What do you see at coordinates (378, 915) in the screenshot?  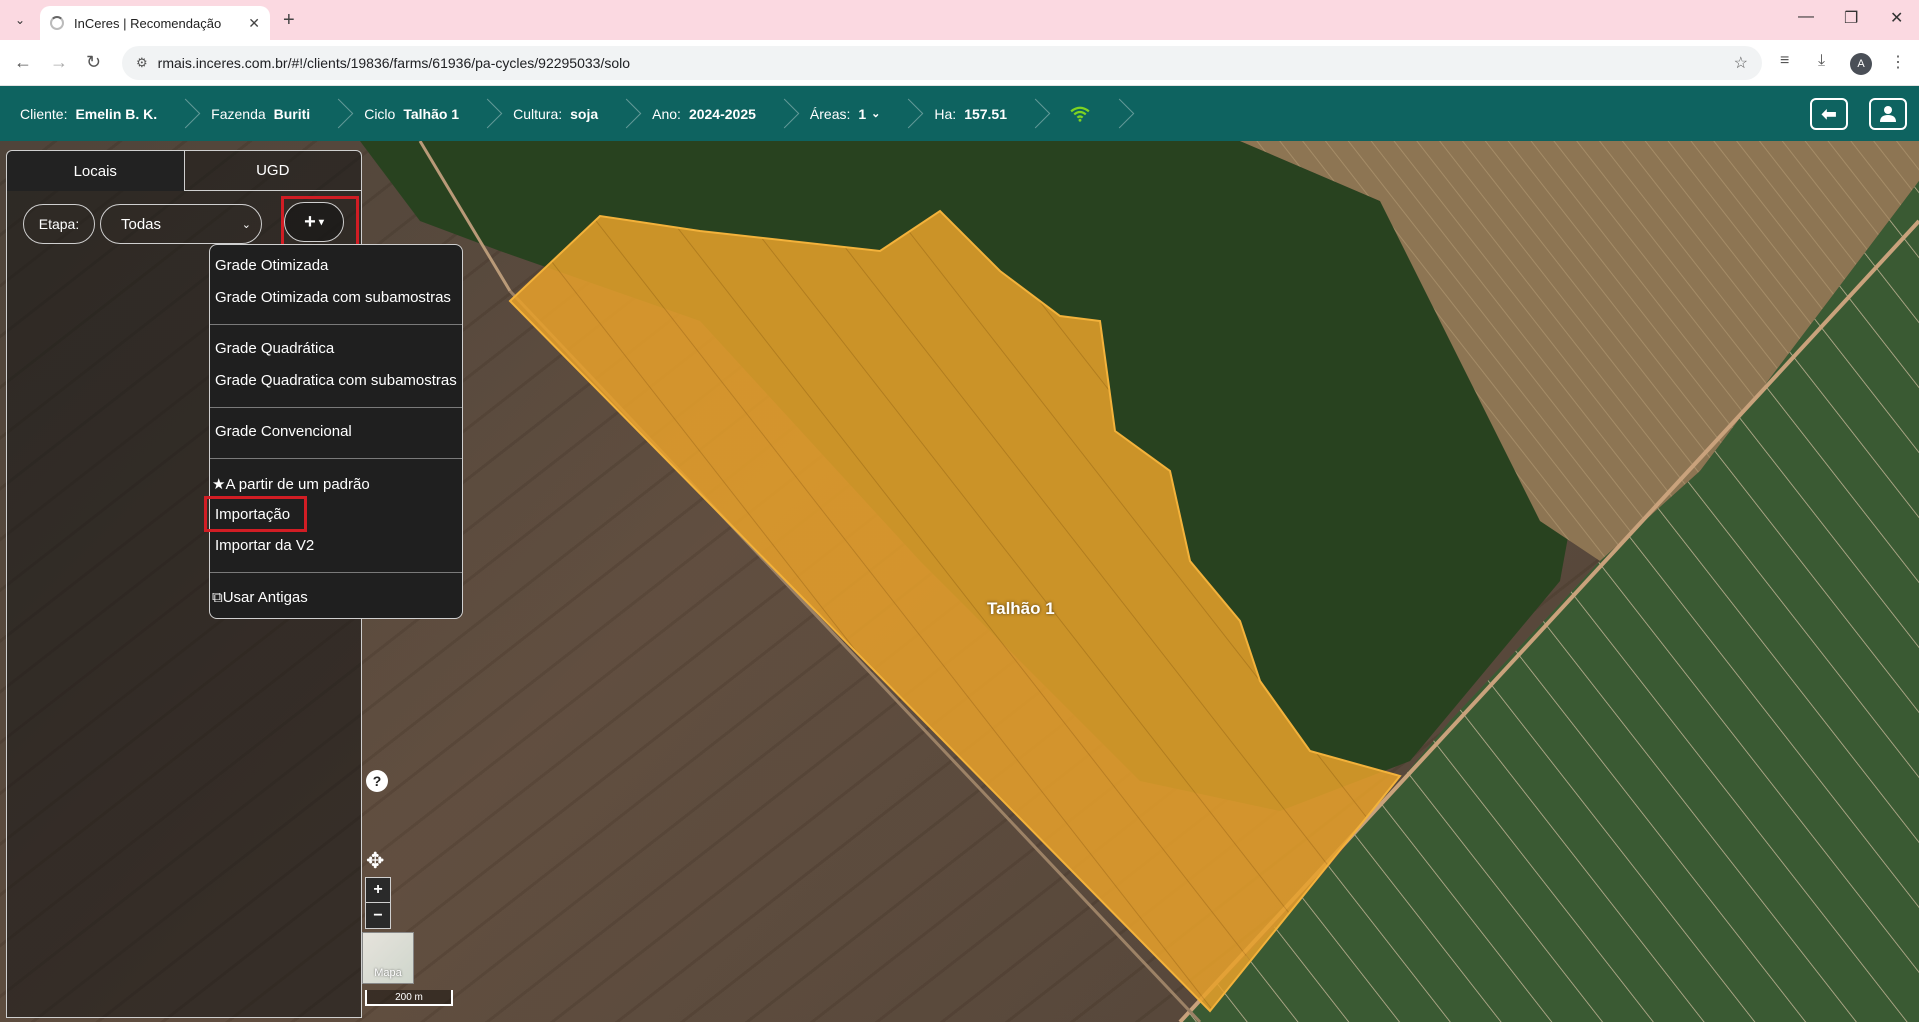 I see `zoom-out-button: −` at bounding box center [378, 915].